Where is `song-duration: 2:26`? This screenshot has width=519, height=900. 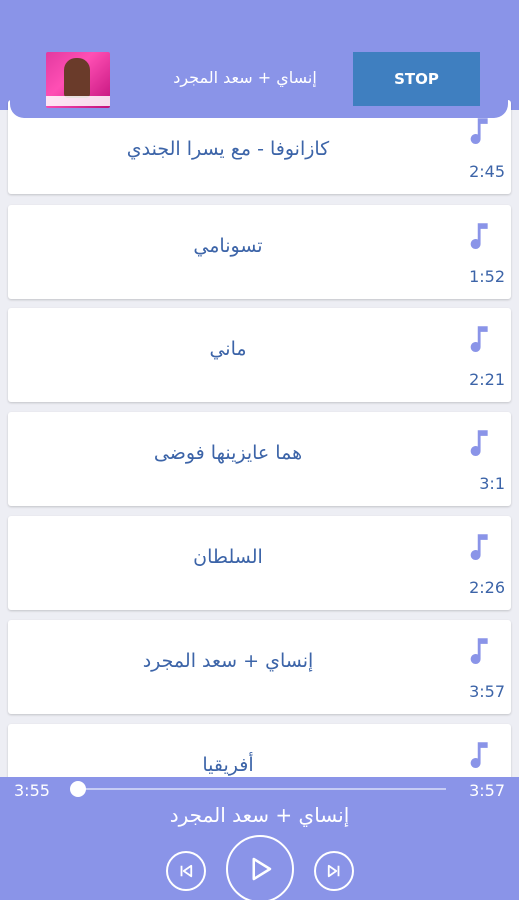
song-duration: 2:26 is located at coordinates (487, 587).